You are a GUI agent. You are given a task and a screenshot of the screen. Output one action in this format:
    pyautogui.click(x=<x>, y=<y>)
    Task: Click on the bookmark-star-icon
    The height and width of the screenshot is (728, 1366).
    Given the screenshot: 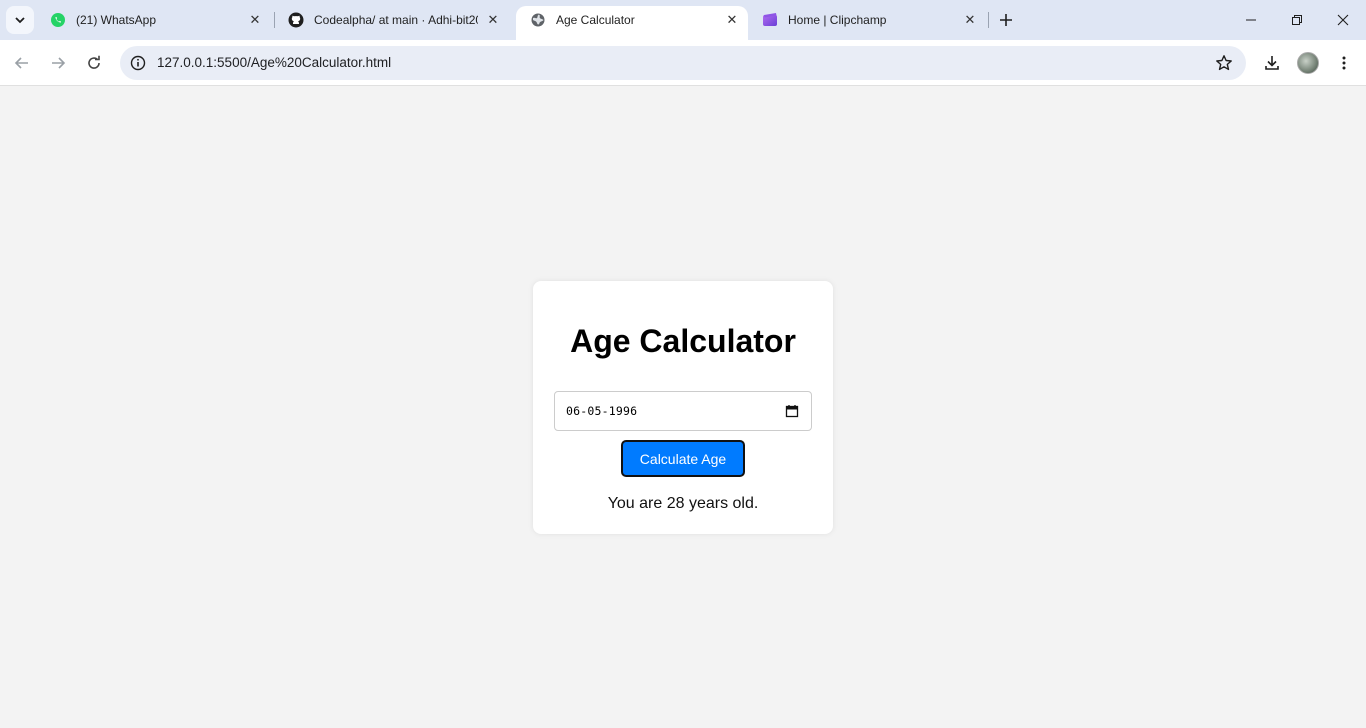 What is the action you would take?
    pyautogui.click(x=1224, y=63)
    